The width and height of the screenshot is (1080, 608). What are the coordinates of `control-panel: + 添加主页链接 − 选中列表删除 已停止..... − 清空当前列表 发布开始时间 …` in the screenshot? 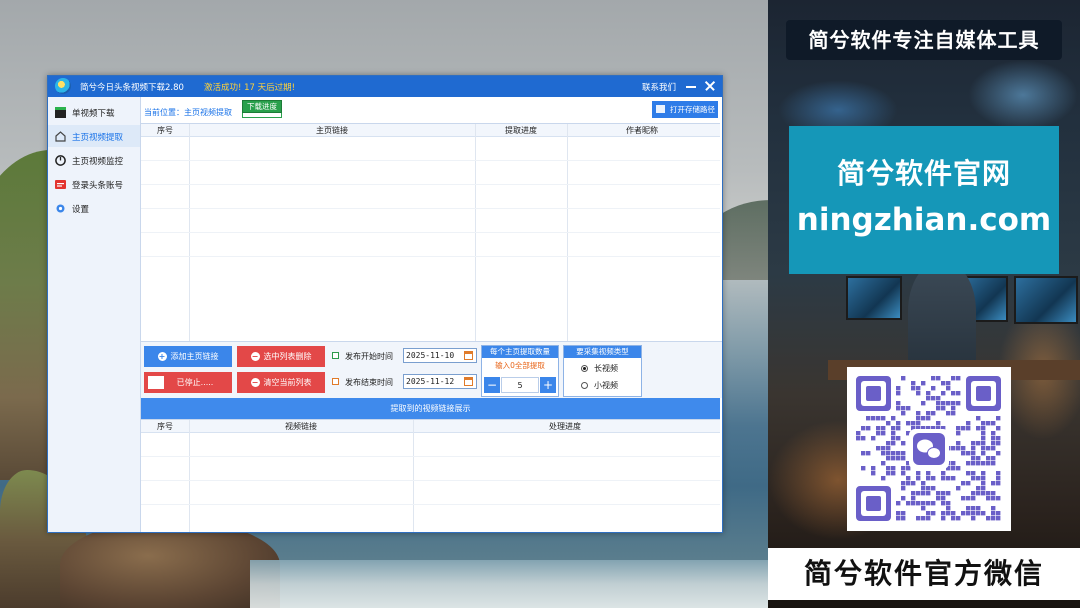 It's located at (431, 369).